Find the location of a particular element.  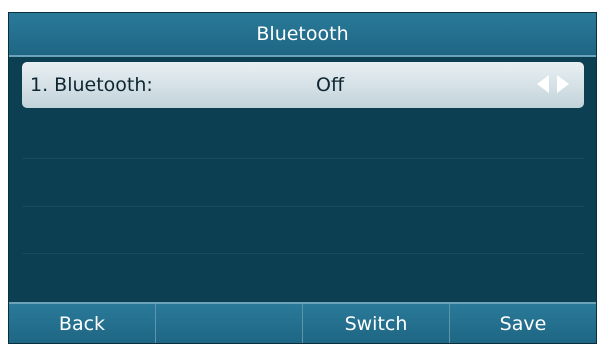

title-bar: Bluetooth is located at coordinates (302, 35).